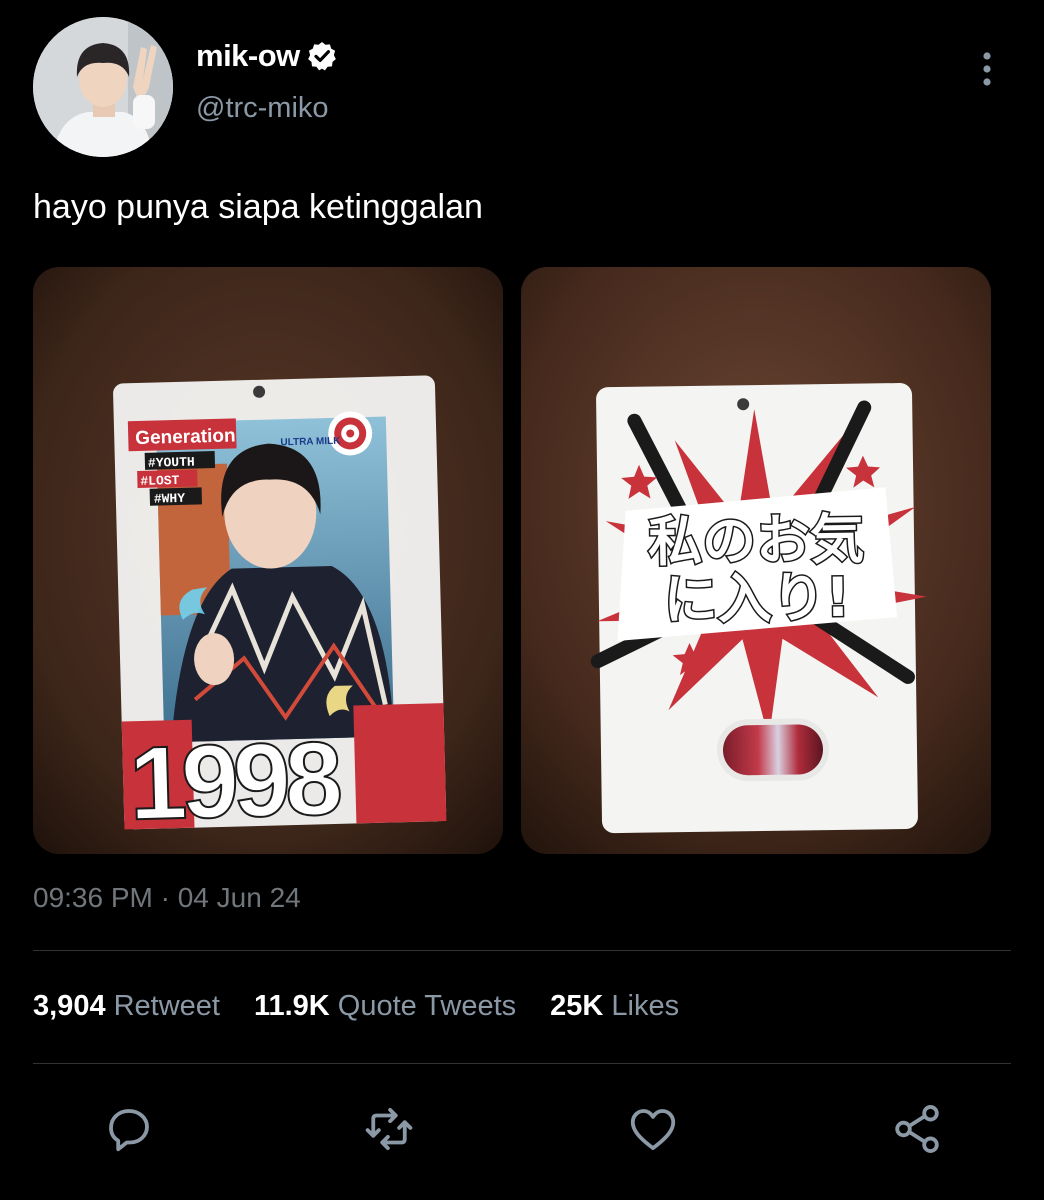 This screenshot has height=1200, width=1044. I want to click on back-text-line1: 私のお気, so click(756, 541).